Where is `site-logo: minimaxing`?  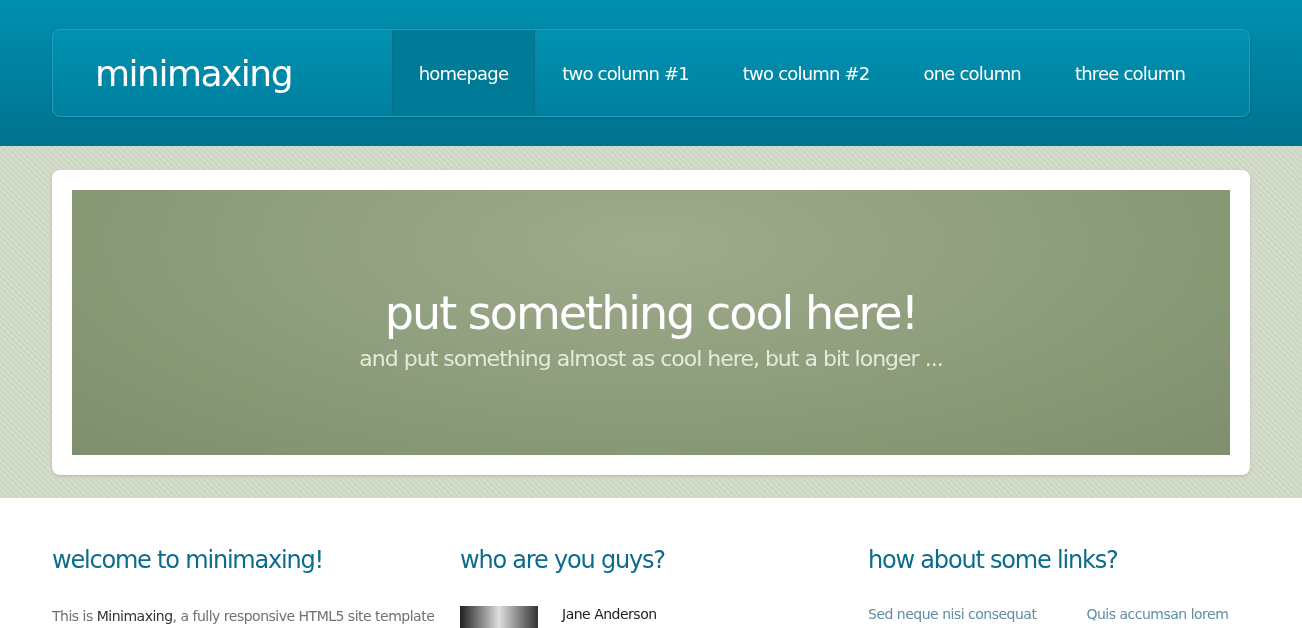 site-logo: minimaxing is located at coordinates (222, 73).